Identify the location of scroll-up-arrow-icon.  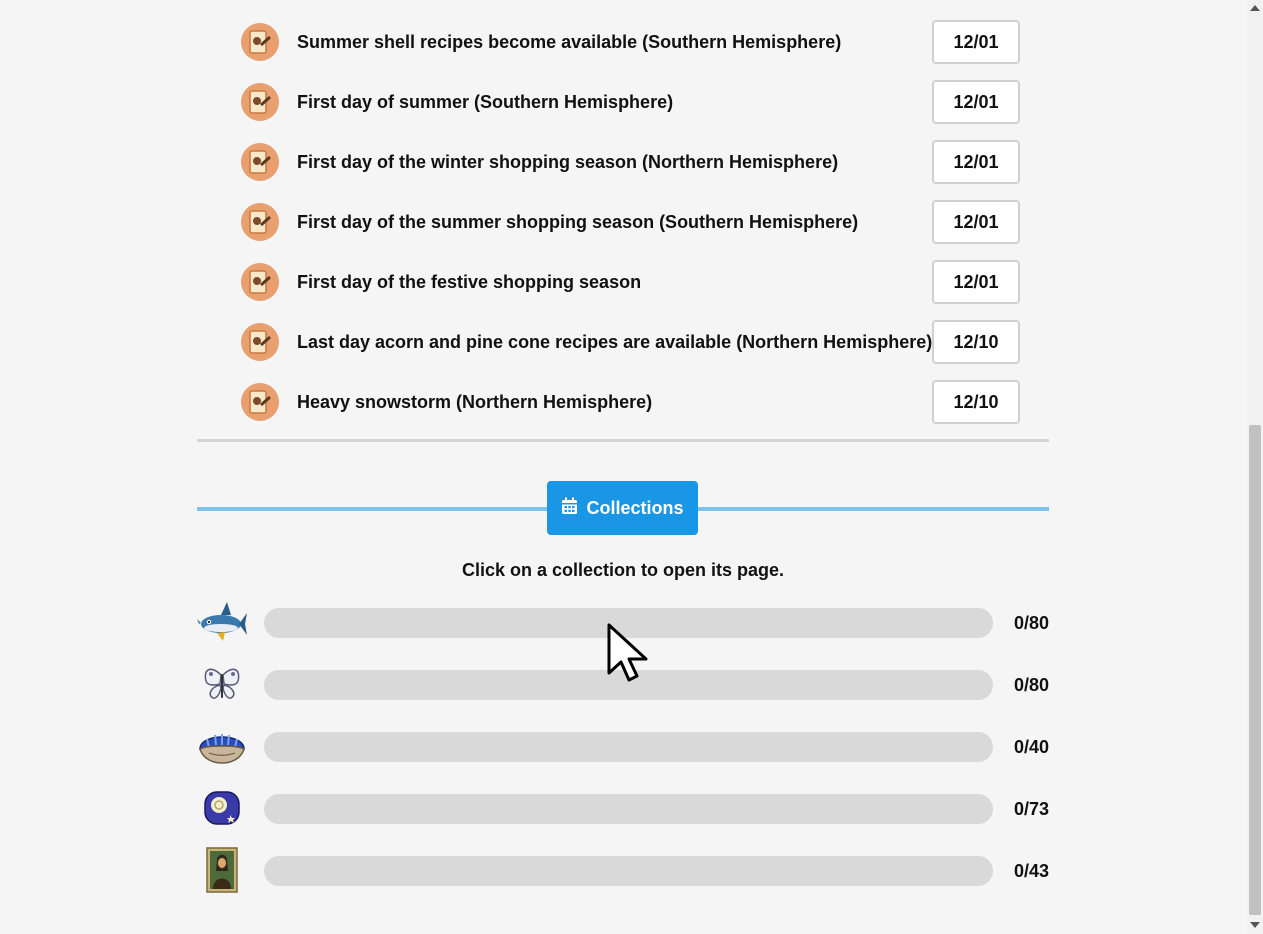
(1255, 8).